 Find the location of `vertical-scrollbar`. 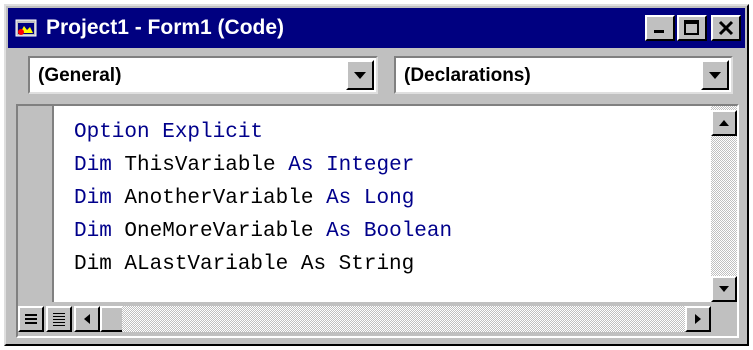

vertical-scrollbar is located at coordinates (724, 204).